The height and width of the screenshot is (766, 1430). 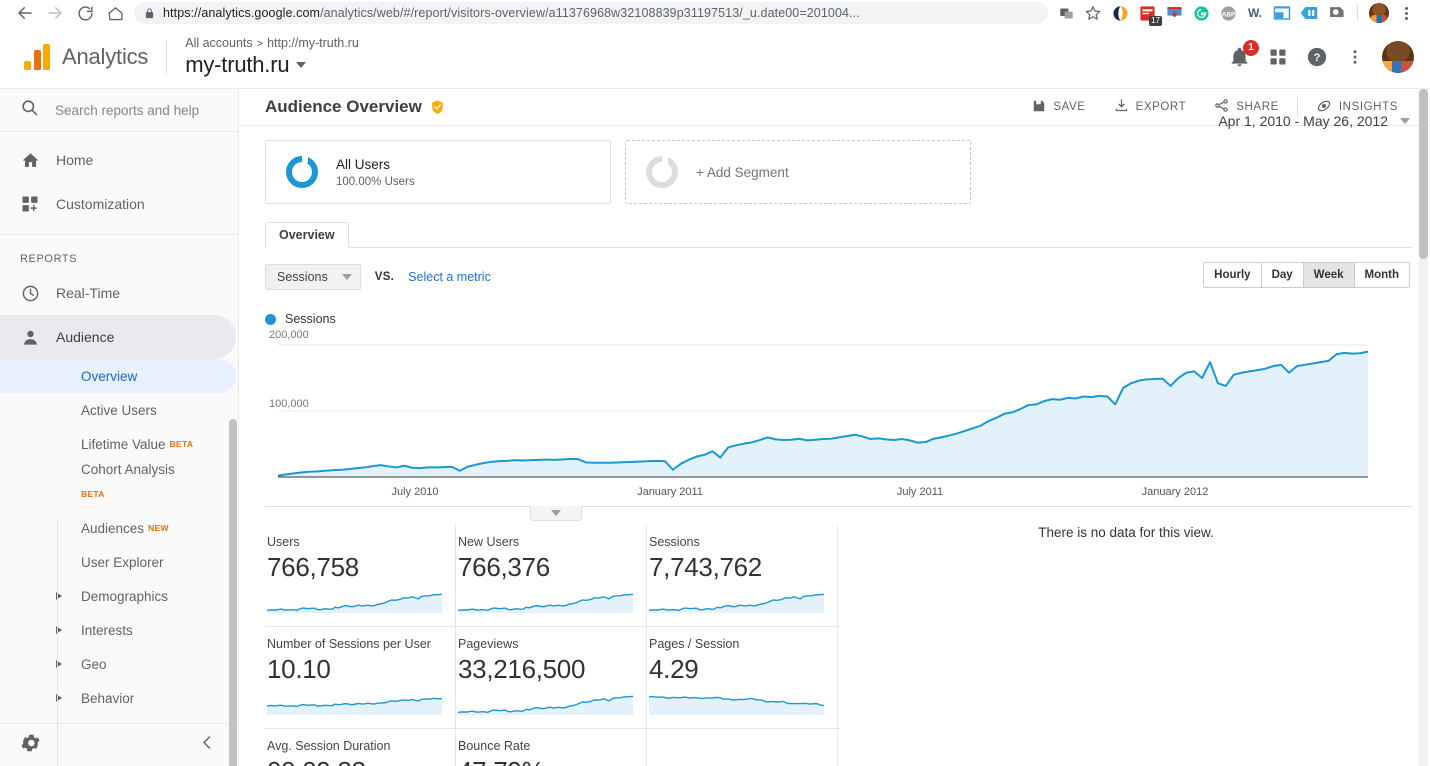 What do you see at coordinates (100, 204) in the screenshot?
I see `sidebar-item-label: Customization` at bounding box center [100, 204].